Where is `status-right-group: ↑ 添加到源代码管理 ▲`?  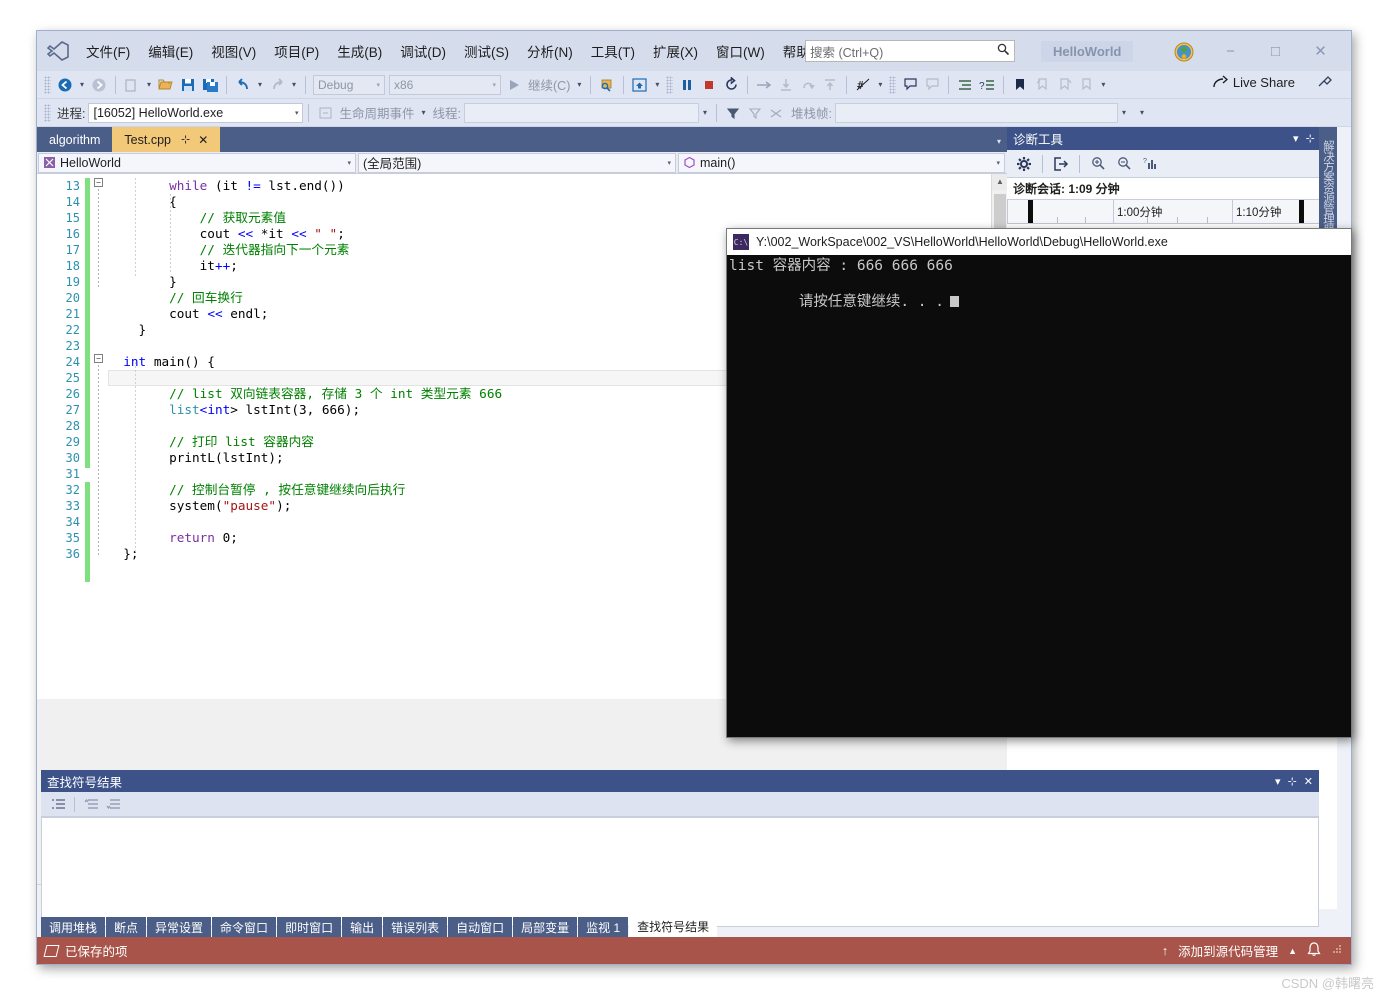
status-right-group: ↑ 添加到源代码管理 ▲ is located at coordinates (1252, 950).